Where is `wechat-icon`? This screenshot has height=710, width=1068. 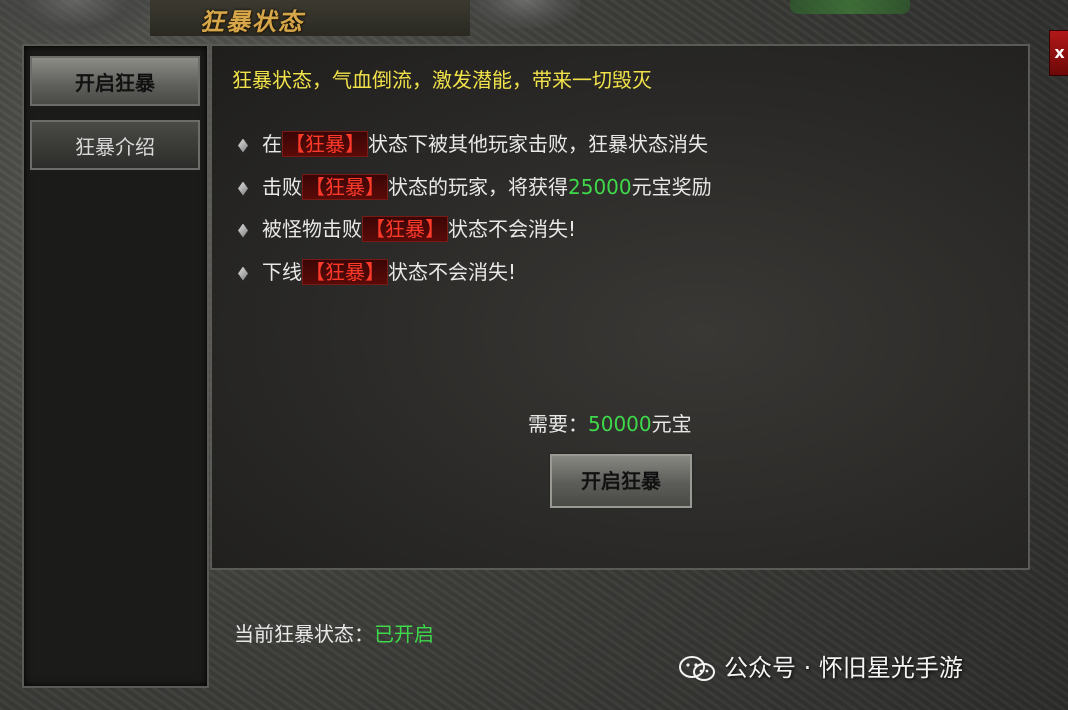 wechat-icon is located at coordinates (697, 668).